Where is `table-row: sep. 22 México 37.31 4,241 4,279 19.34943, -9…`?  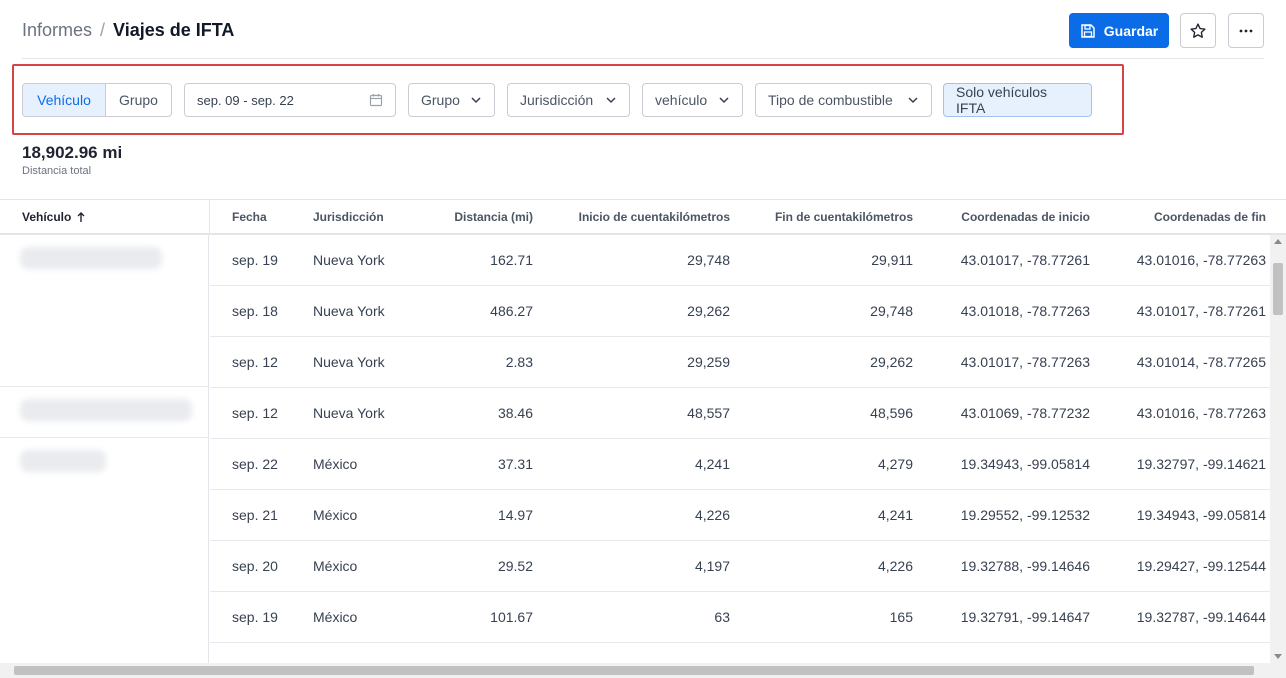 table-row: sep. 22 México 37.31 4,241 4,279 19.34943, -9… is located at coordinates (740, 464).